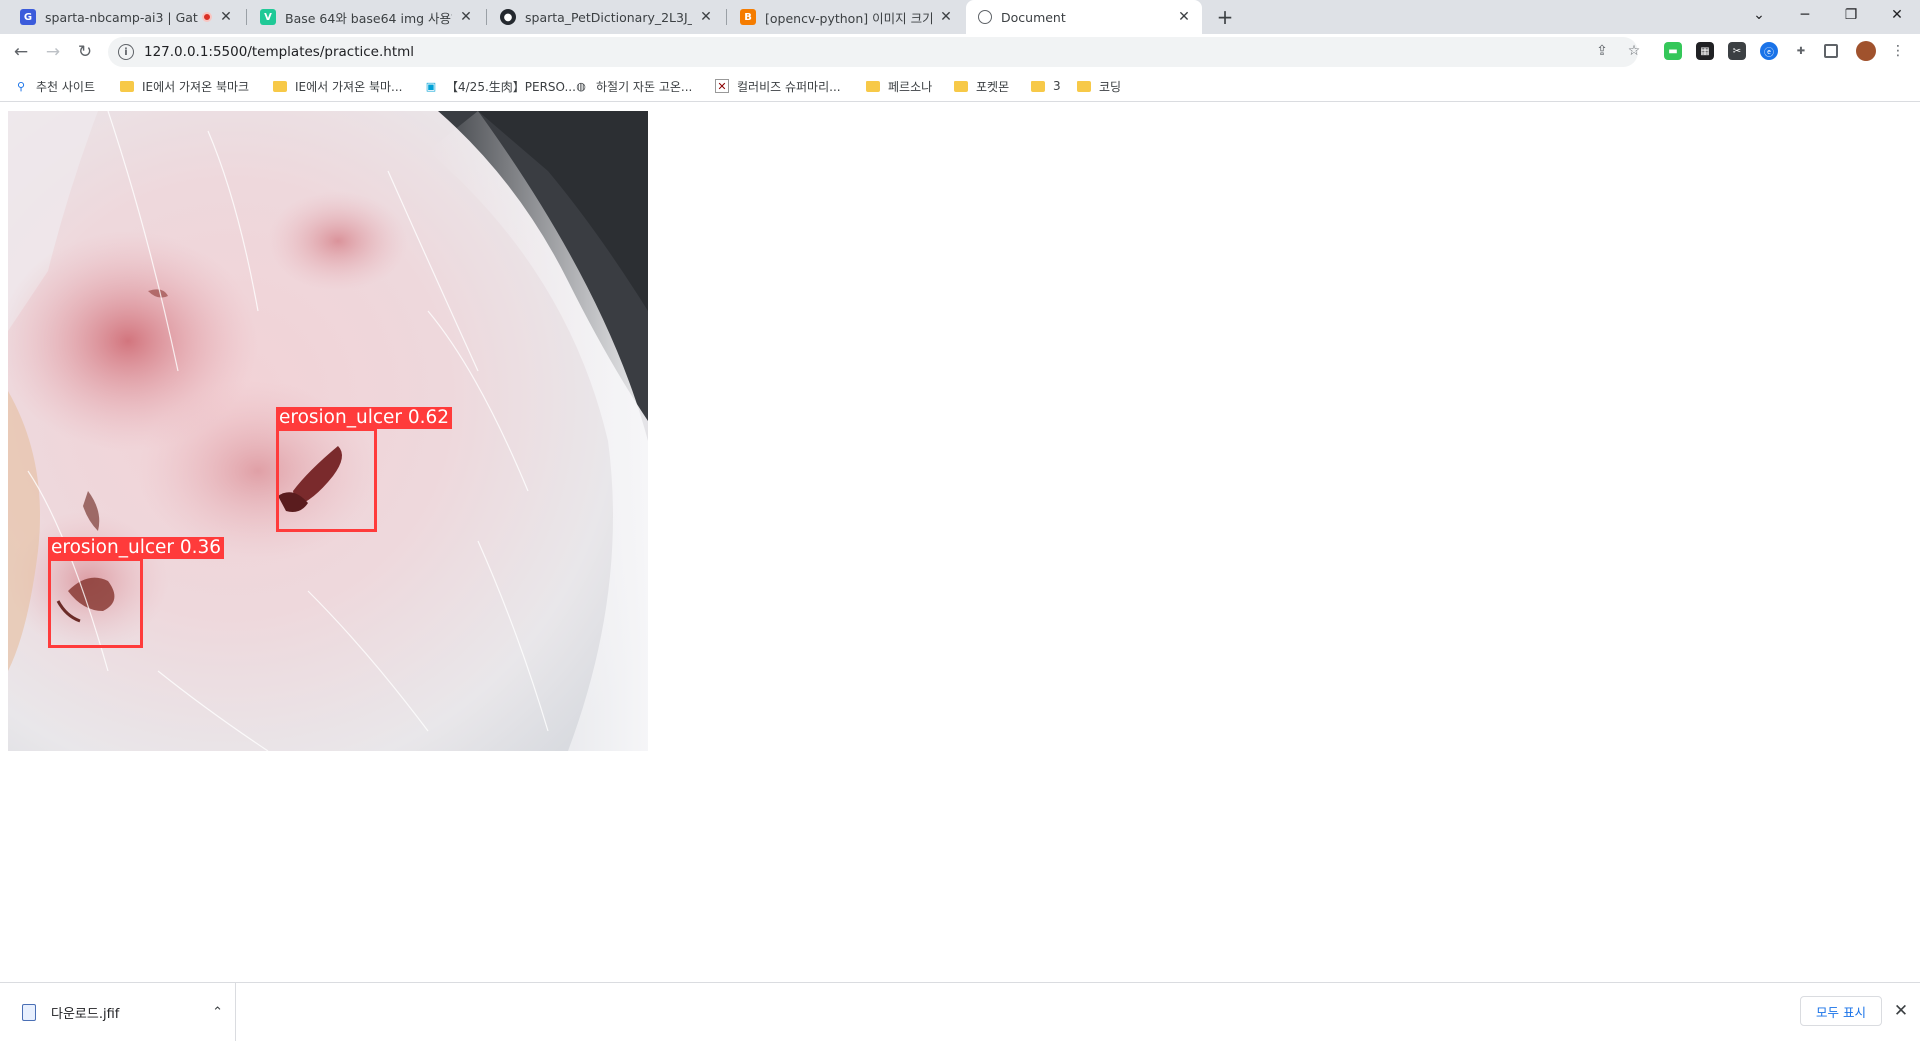  Describe the element at coordinates (431, 86) in the screenshot. I see `bilibili-icon: ▣` at that location.